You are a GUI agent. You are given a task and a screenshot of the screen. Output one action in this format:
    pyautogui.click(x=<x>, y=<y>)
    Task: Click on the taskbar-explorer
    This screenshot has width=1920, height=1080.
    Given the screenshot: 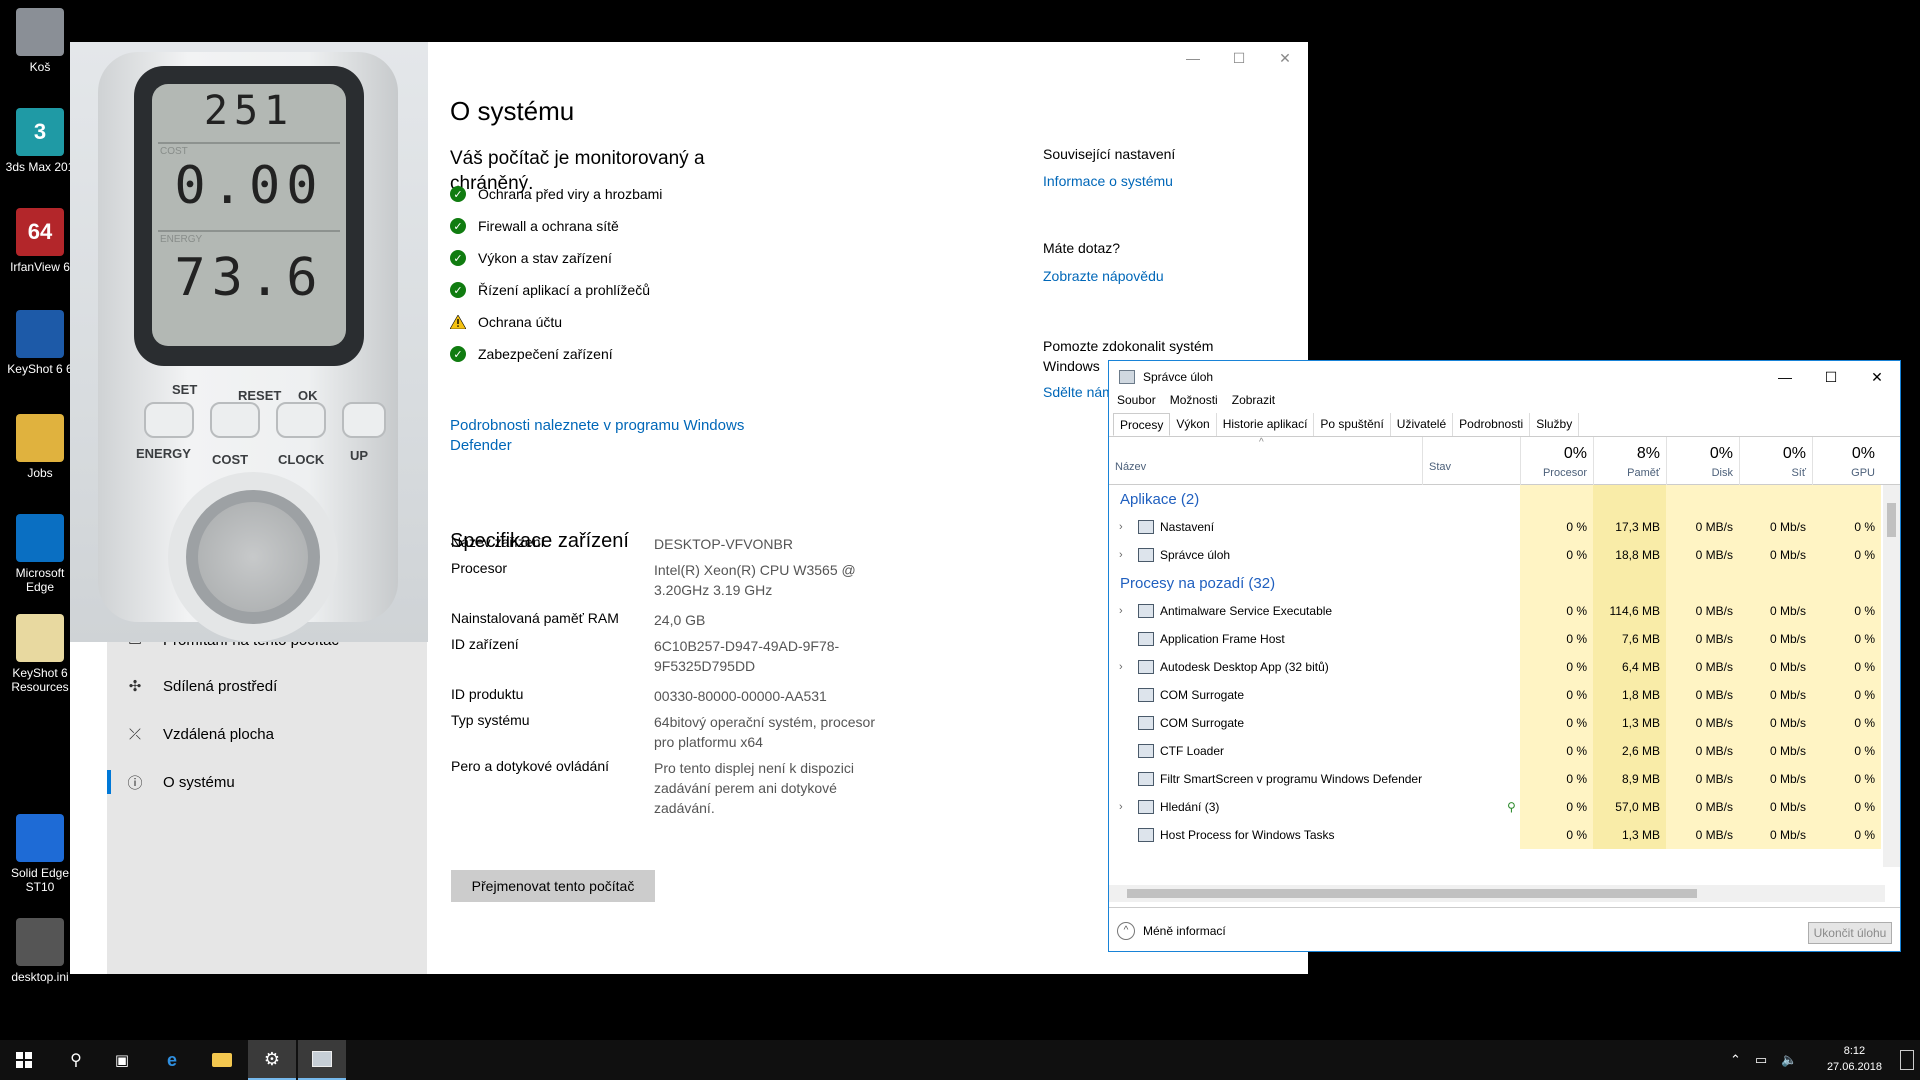 What is the action you would take?
    pyautogui.click(x=222, y=1060)
    